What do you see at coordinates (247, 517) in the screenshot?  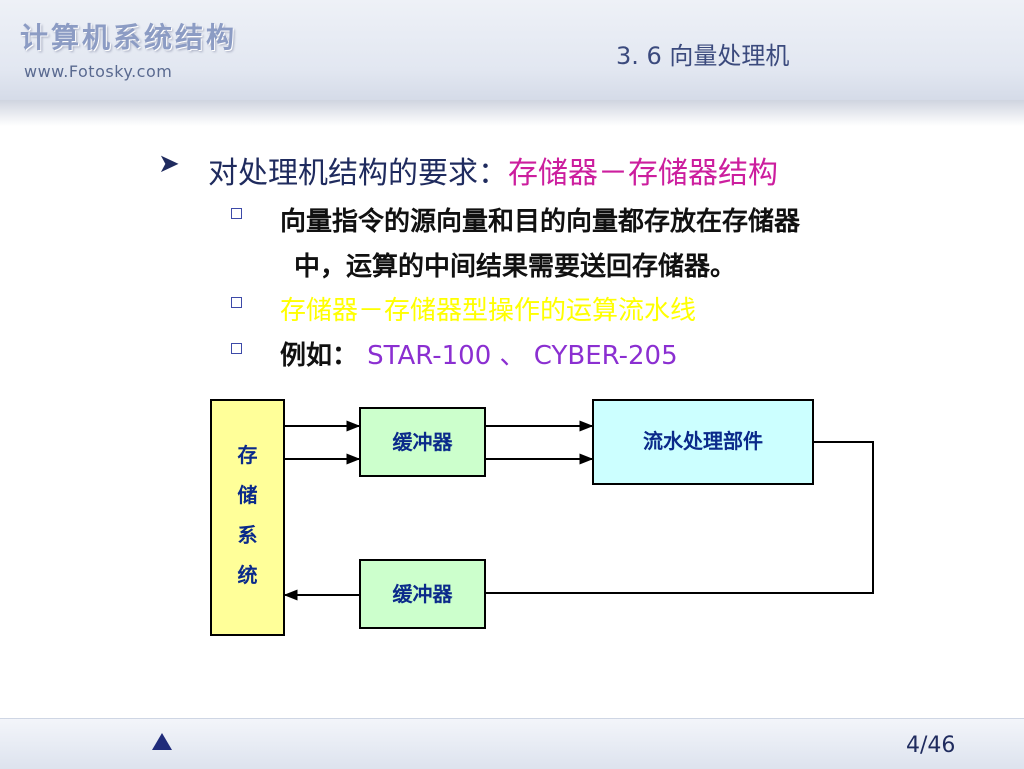 I see `memory-system-box` at bounding box center [247, 517].